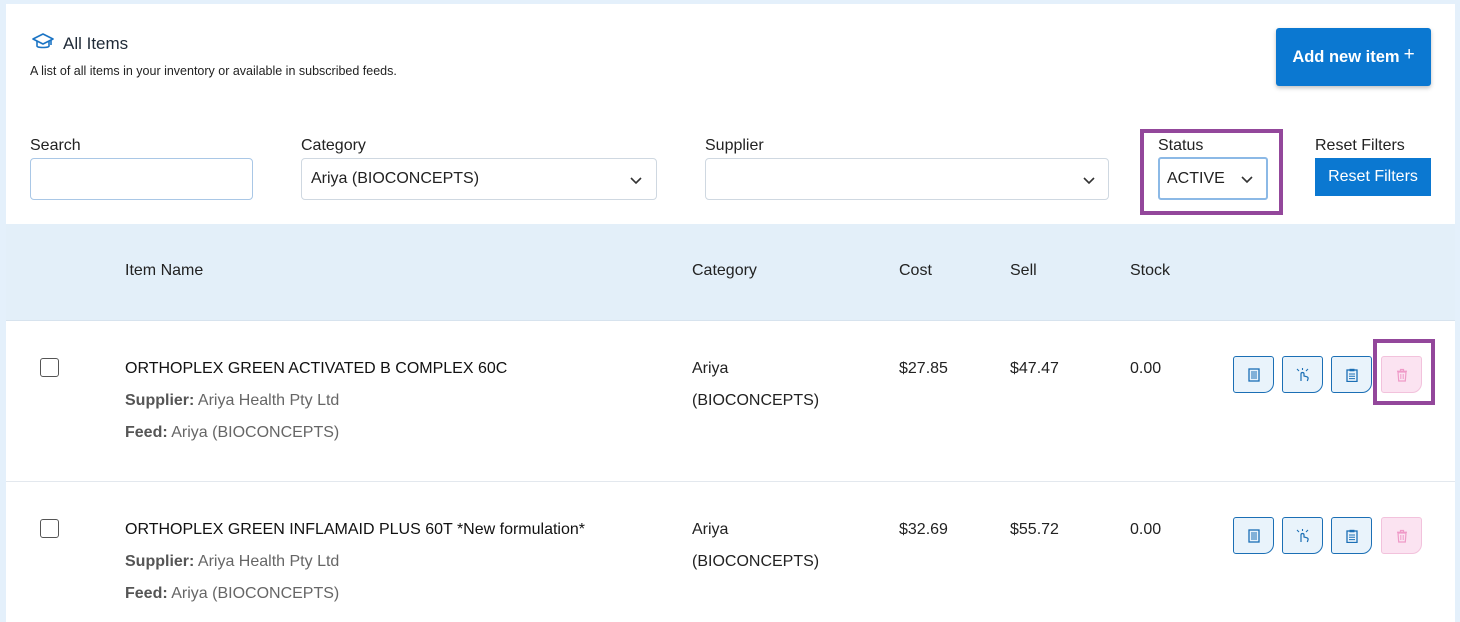  What do you see at coordinates (734, 145) in the screenshot?
I see `supplier-label: Supplier` at bounding box center [734, 145].